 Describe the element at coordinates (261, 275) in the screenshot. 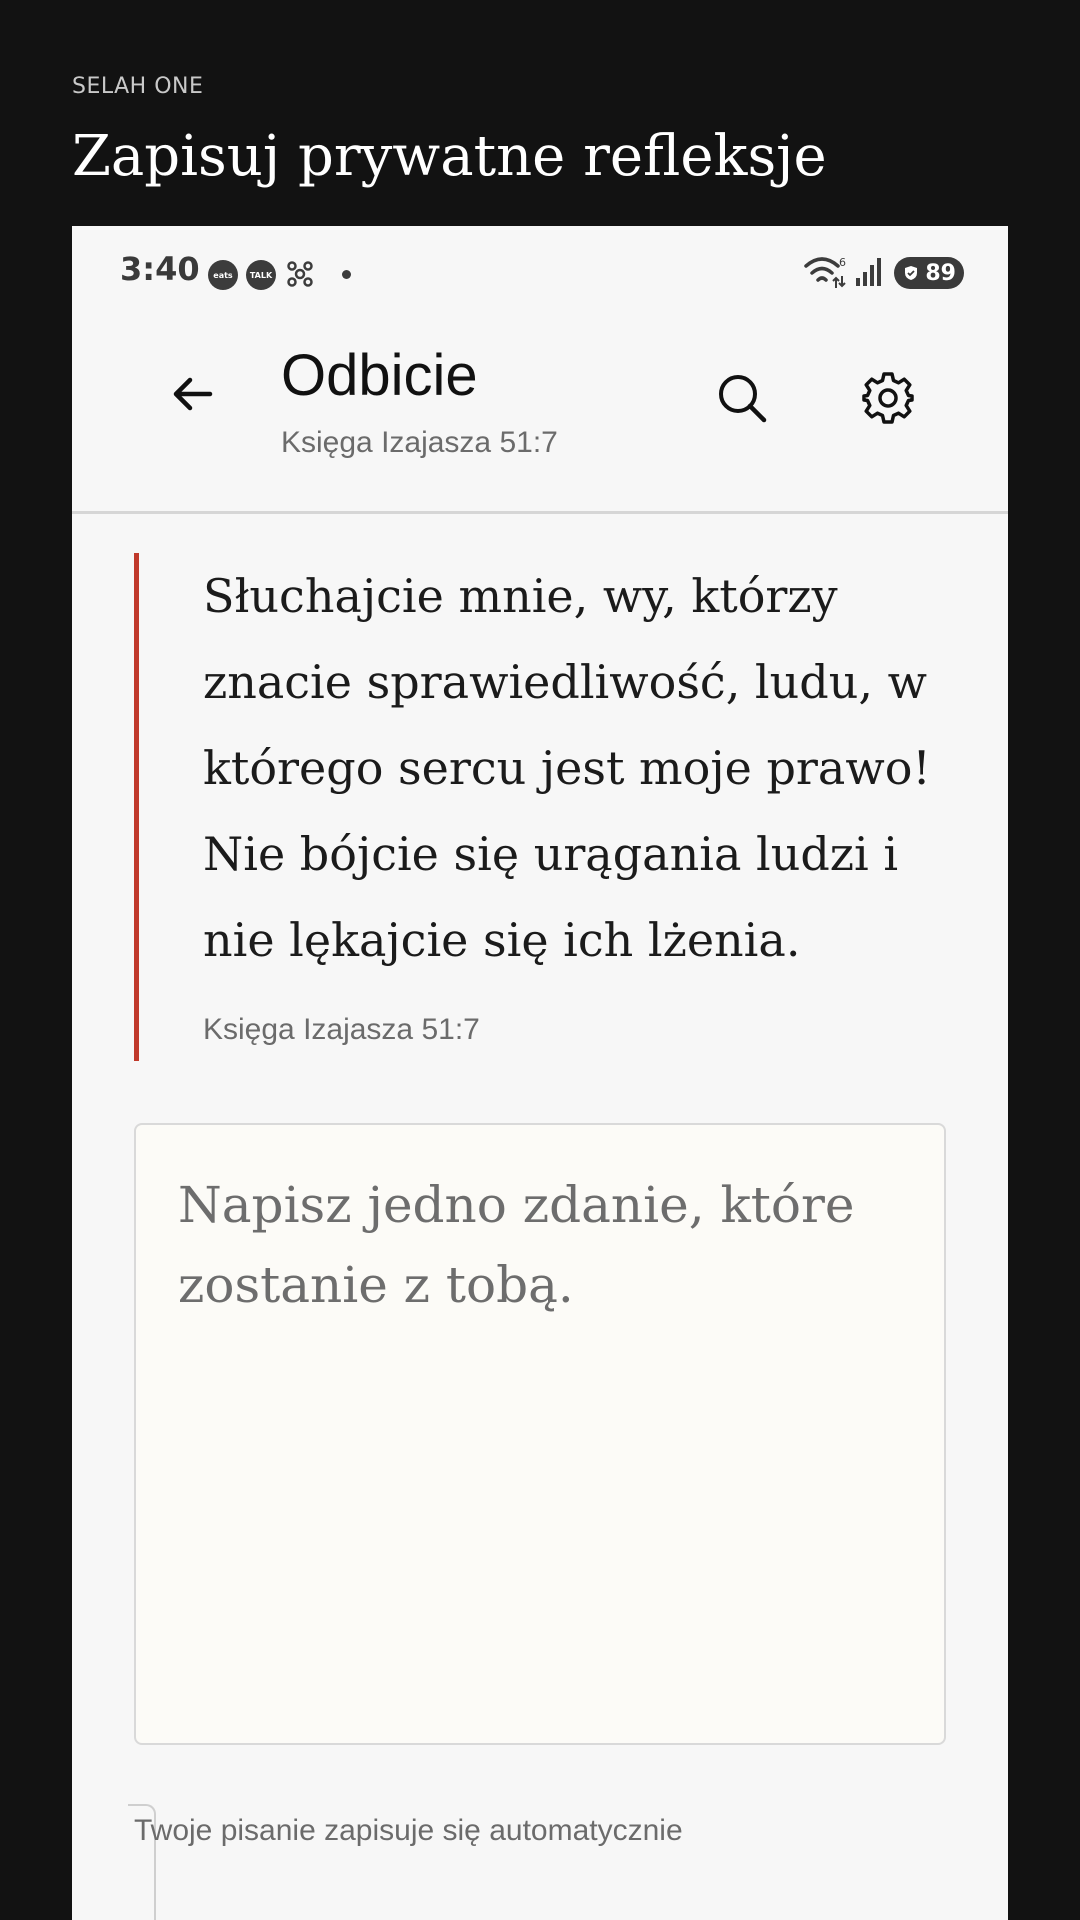

I see `talk-icon: TALK` at that location.